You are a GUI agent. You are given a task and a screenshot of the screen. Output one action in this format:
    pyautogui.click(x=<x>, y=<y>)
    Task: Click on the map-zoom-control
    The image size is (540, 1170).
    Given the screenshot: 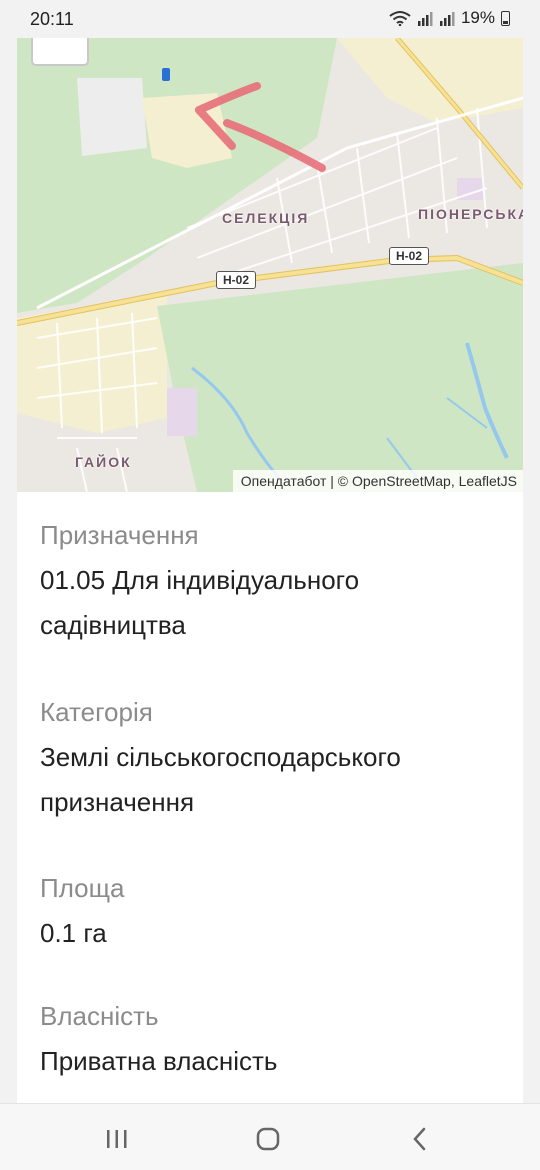 What is the action you would take?
    pyautogui.click(x=60, y=52)
    